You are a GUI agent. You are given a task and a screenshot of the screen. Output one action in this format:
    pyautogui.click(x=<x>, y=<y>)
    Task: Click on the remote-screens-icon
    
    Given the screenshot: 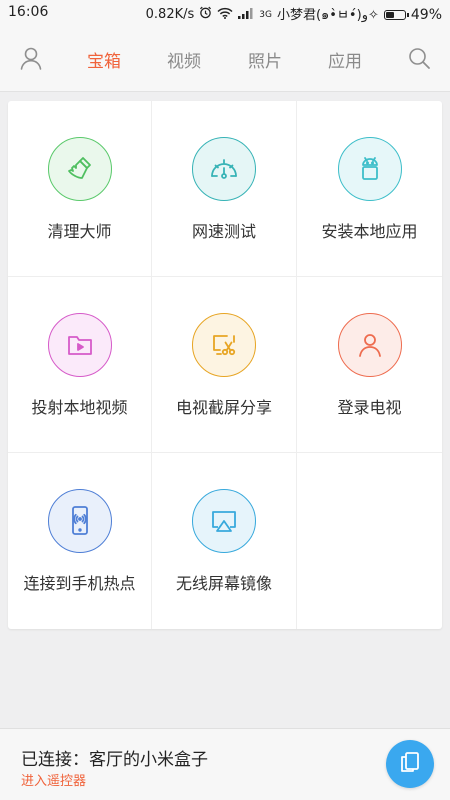 What is the action you would take?
    pyautogui.click(x=410, y=764)
    